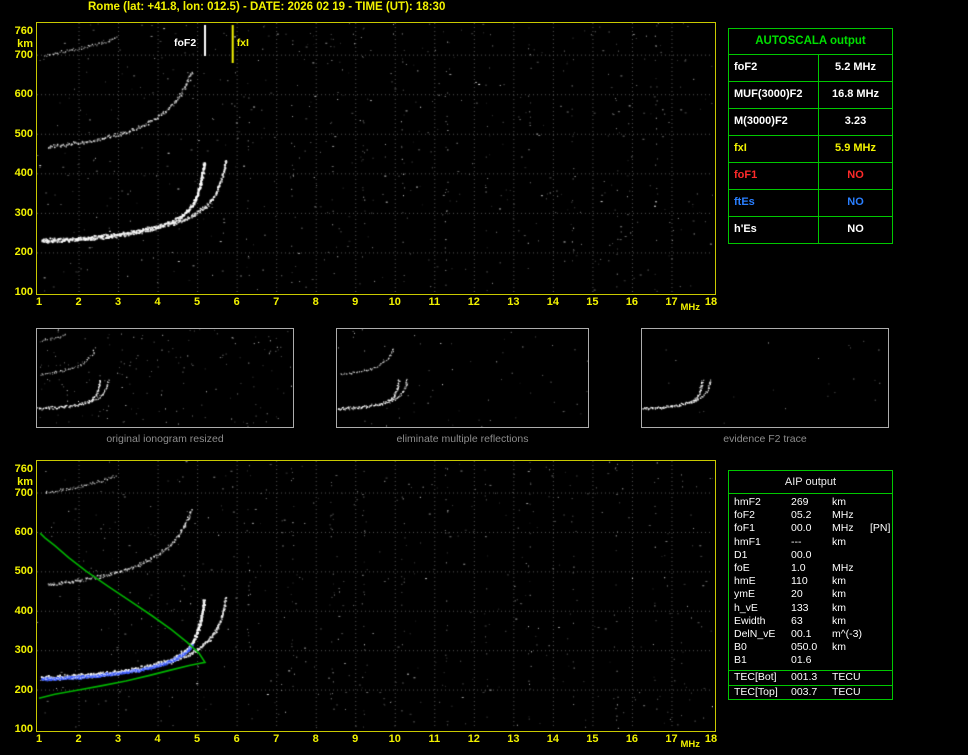 The image size is (968, 755). What do you see at coordinates (774, 176) in the screenshot?
I see `autoscala-param-name: foF1` at bounding box center [774, 176].